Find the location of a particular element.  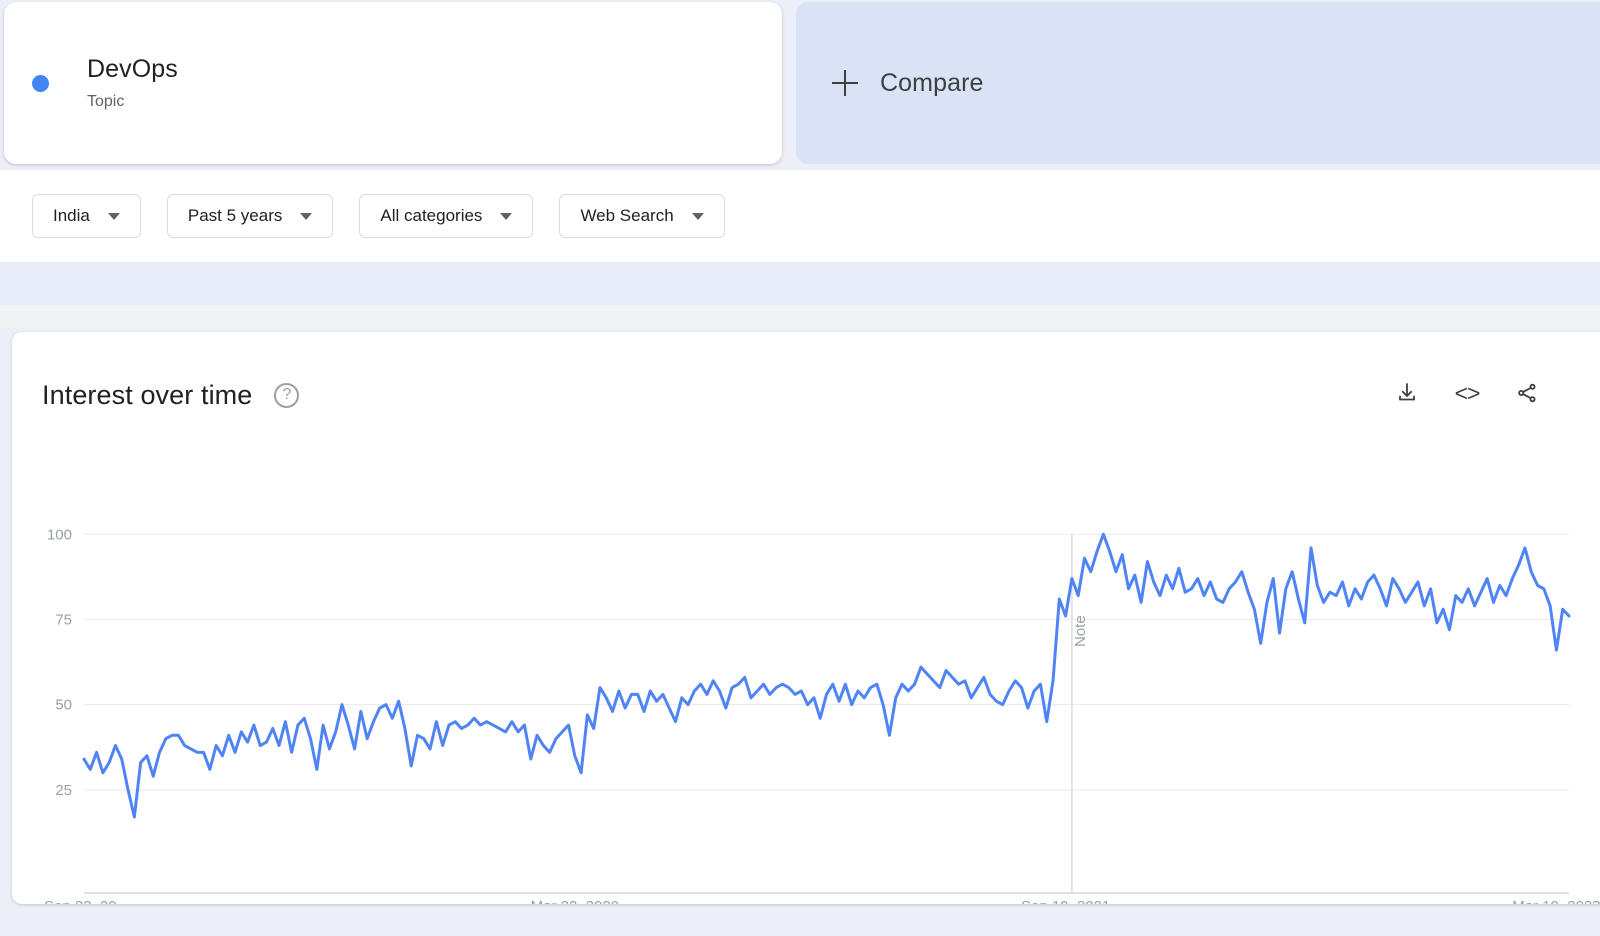

search-term-type: Topic is located at coordinates (106, 101).